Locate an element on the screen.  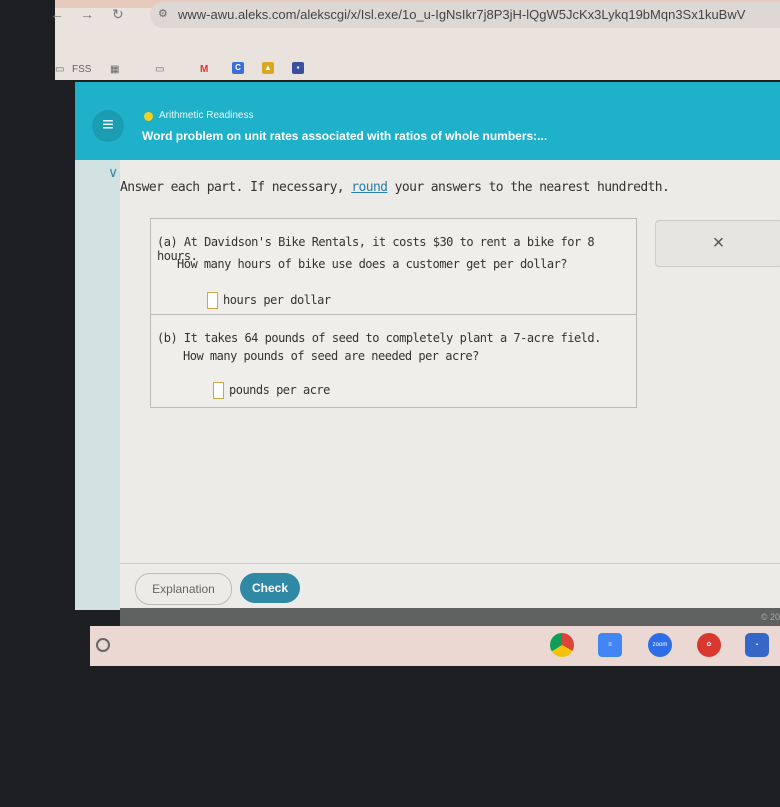
launcher-icon is located at coordinates (103, 645).